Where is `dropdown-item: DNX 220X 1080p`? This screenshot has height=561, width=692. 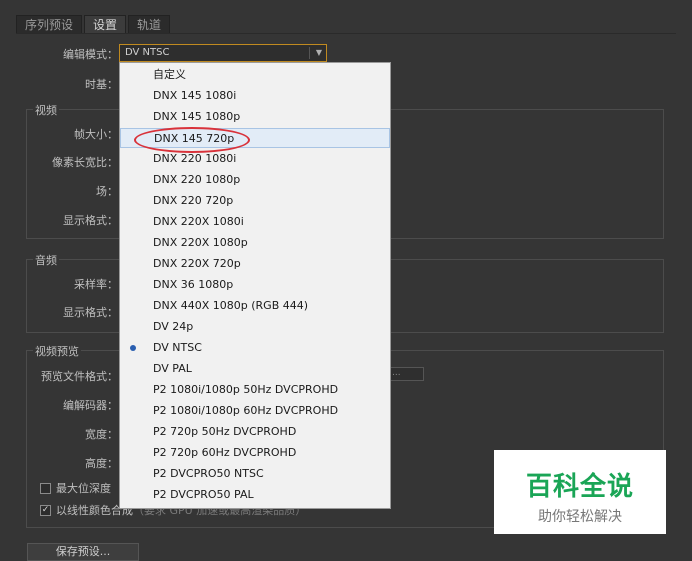
dropdown-item: DNX 220X 1080p is located at coordinates (255, 243).